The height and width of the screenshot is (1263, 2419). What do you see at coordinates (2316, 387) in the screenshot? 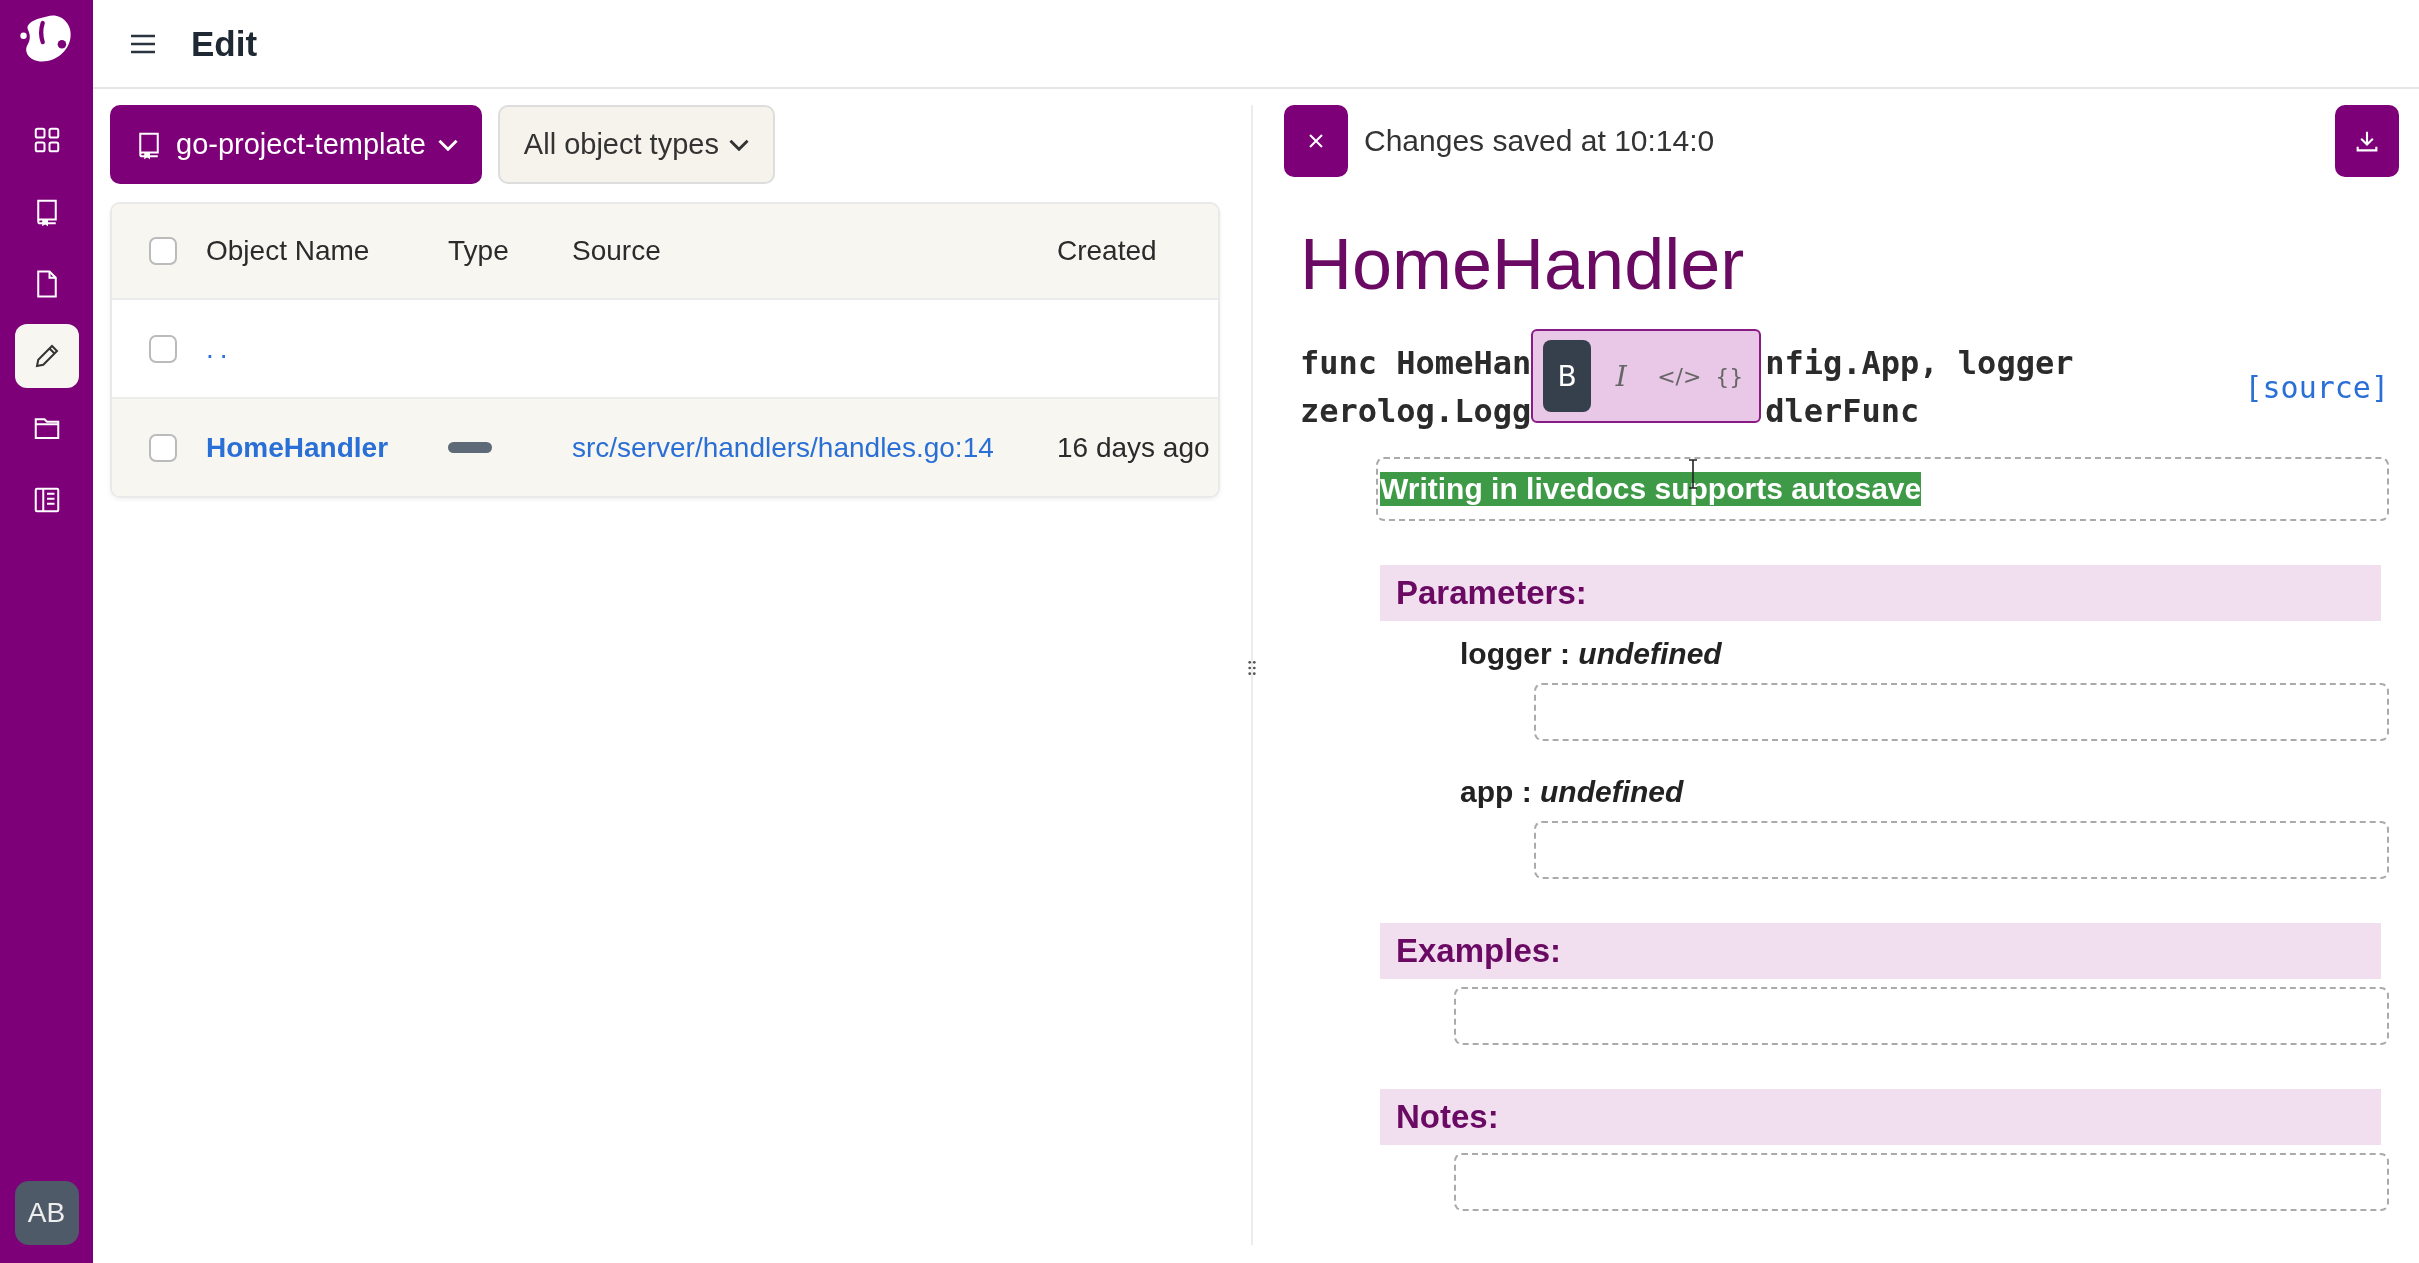
I see `source-link: [source]` at bounding box center [2316, 387].